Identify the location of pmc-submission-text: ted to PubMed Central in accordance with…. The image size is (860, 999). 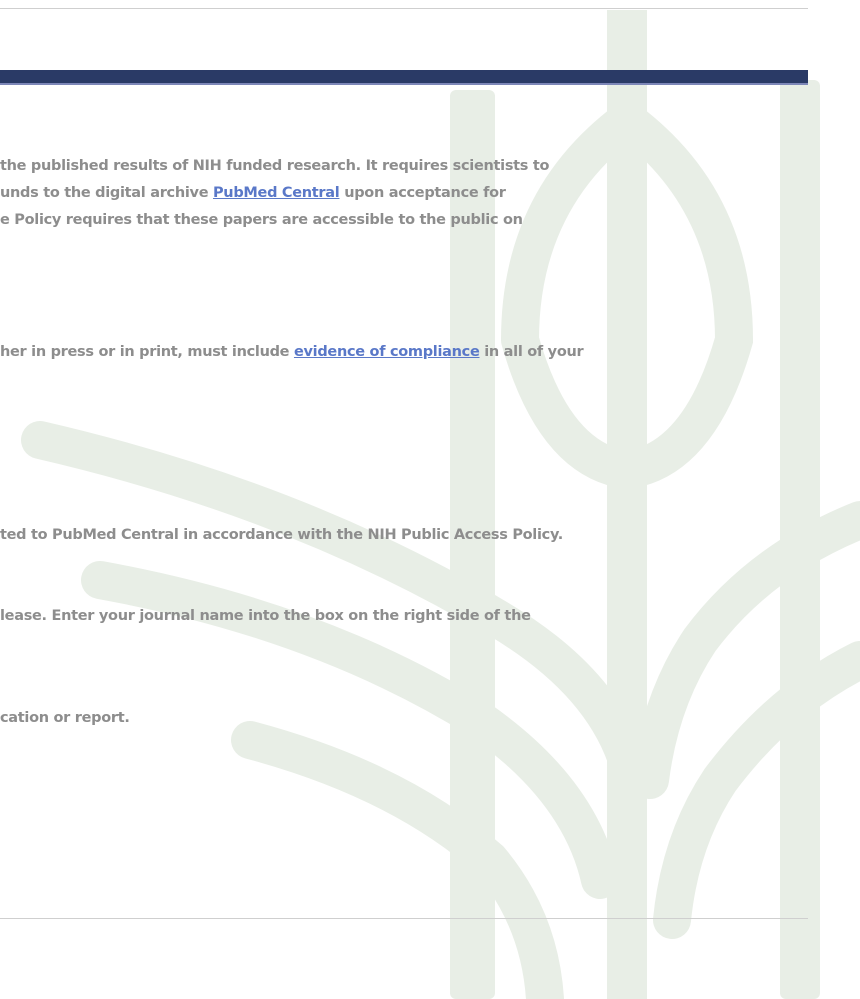
(281, 535).